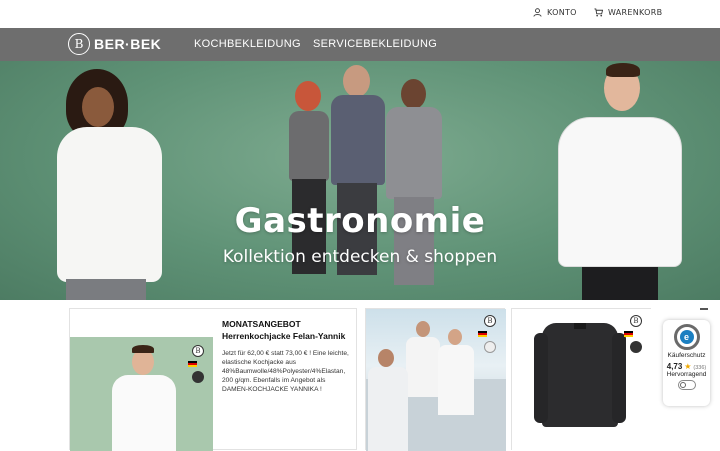 This screenshot has height=451, width=720. I want to click on product-image-team: B, so click(436, 380).